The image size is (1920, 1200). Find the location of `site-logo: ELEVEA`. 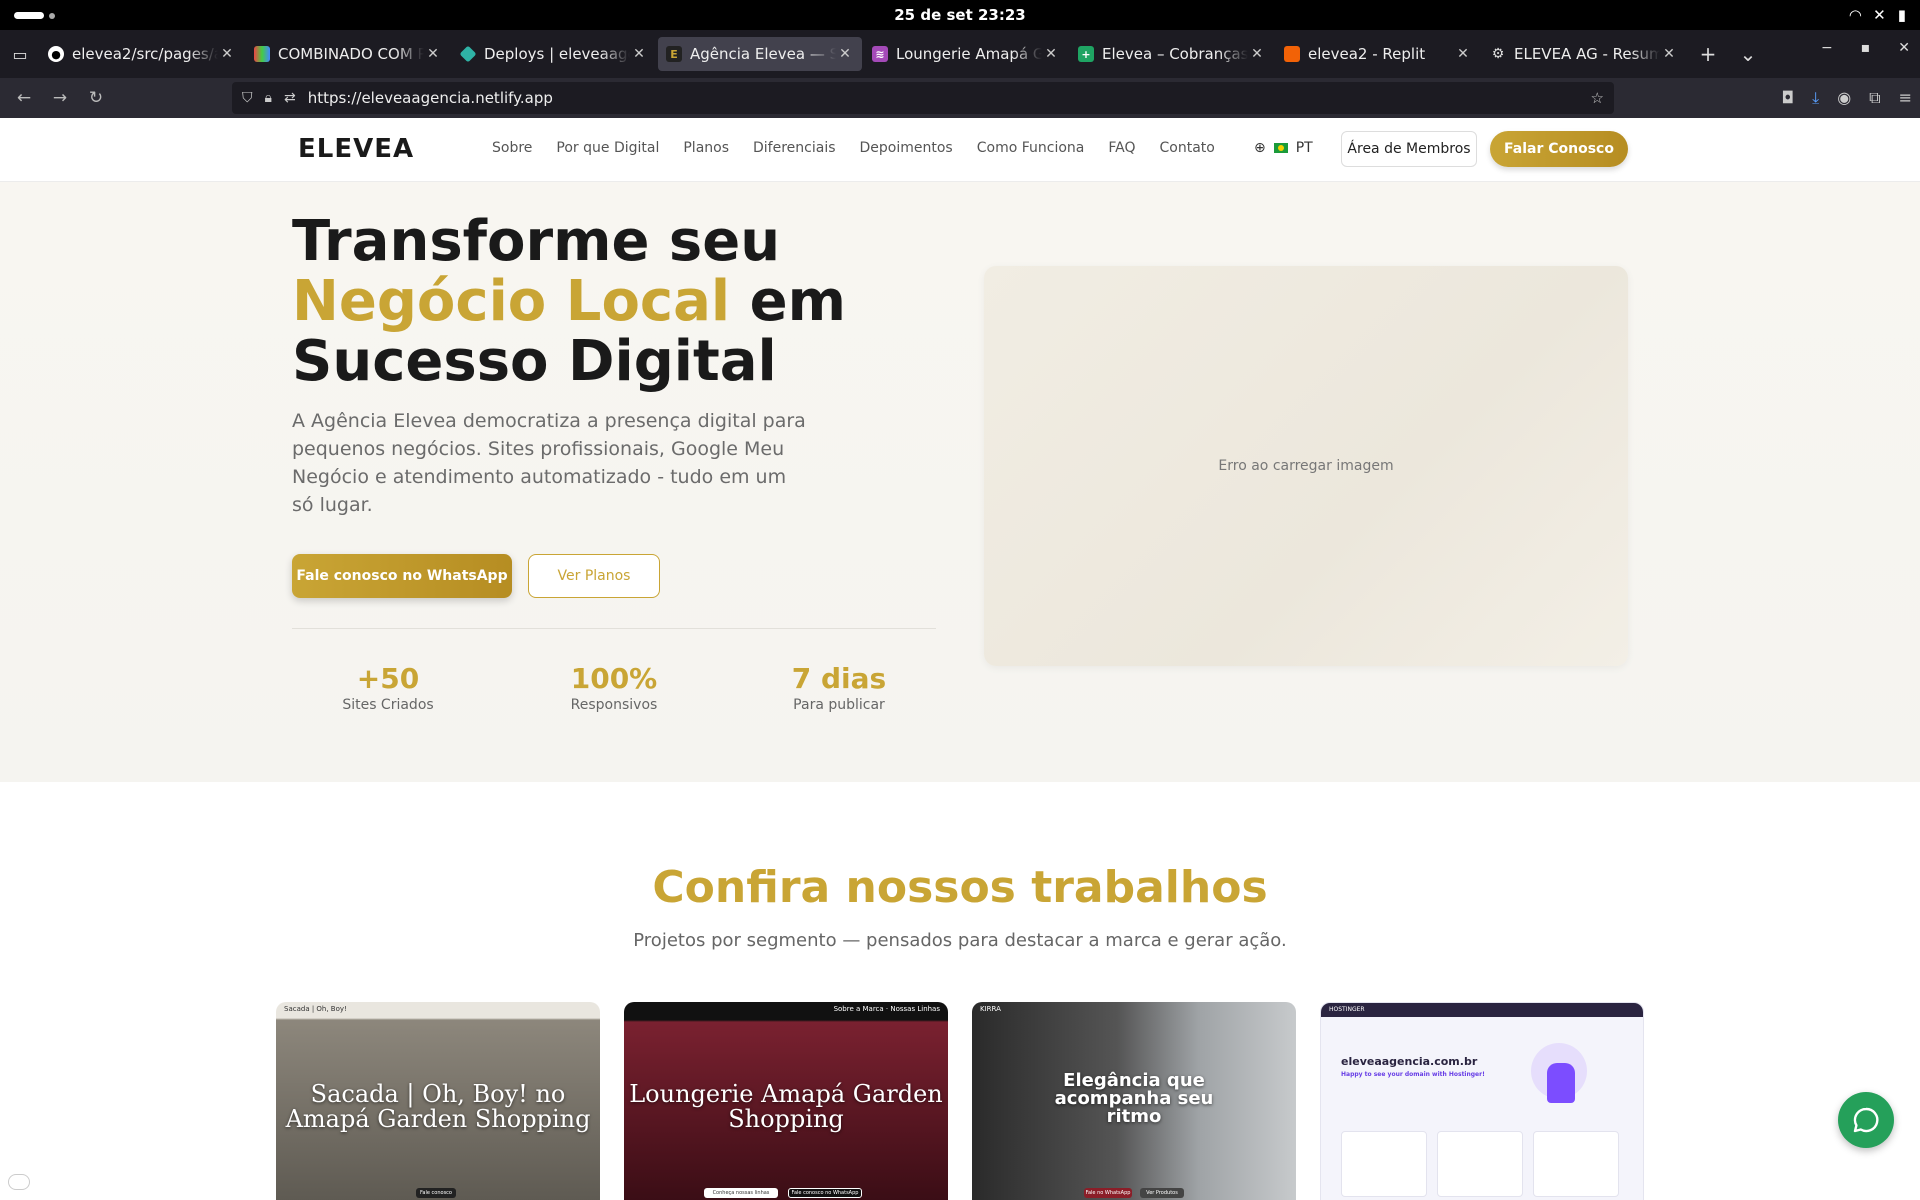

site-logo: ELEVEA is located at coordinates (356, 149).